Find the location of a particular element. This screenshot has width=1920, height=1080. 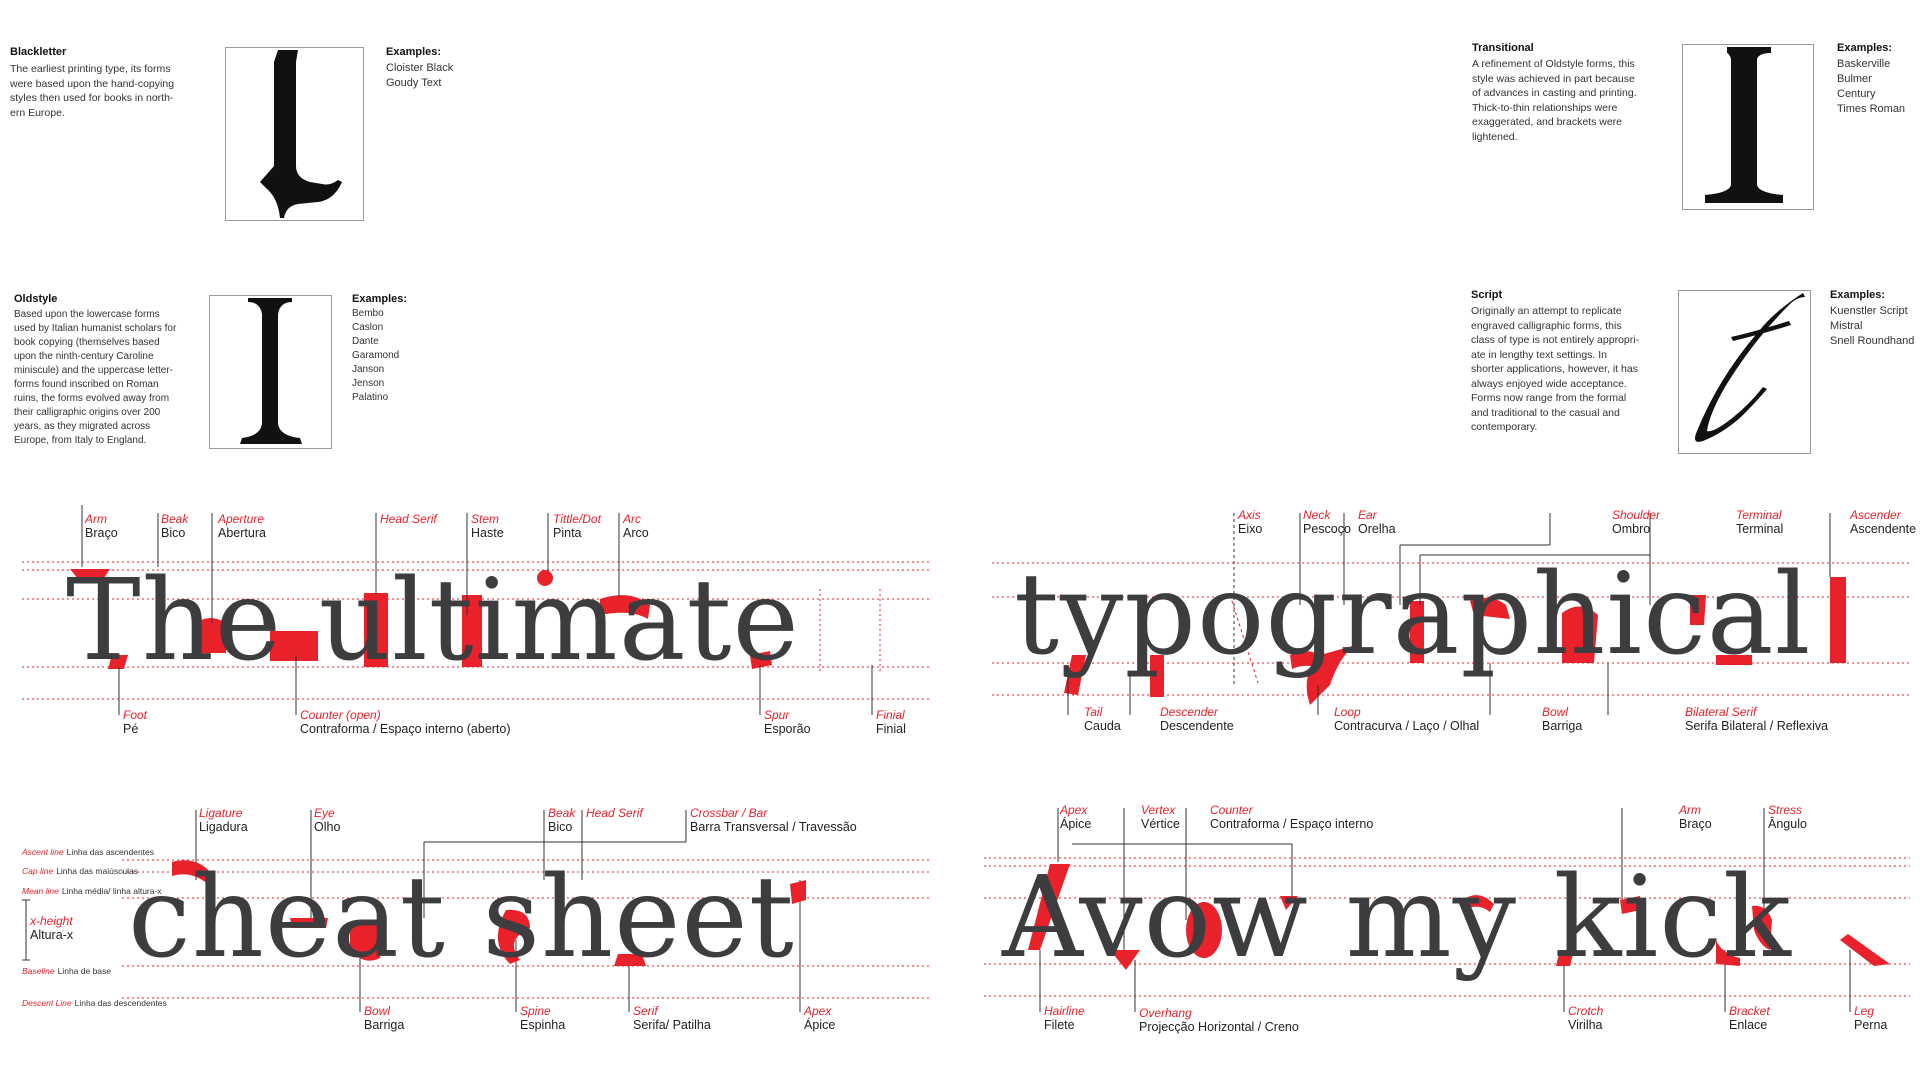

example-item: Bembo is located at coordinates (368, 313).